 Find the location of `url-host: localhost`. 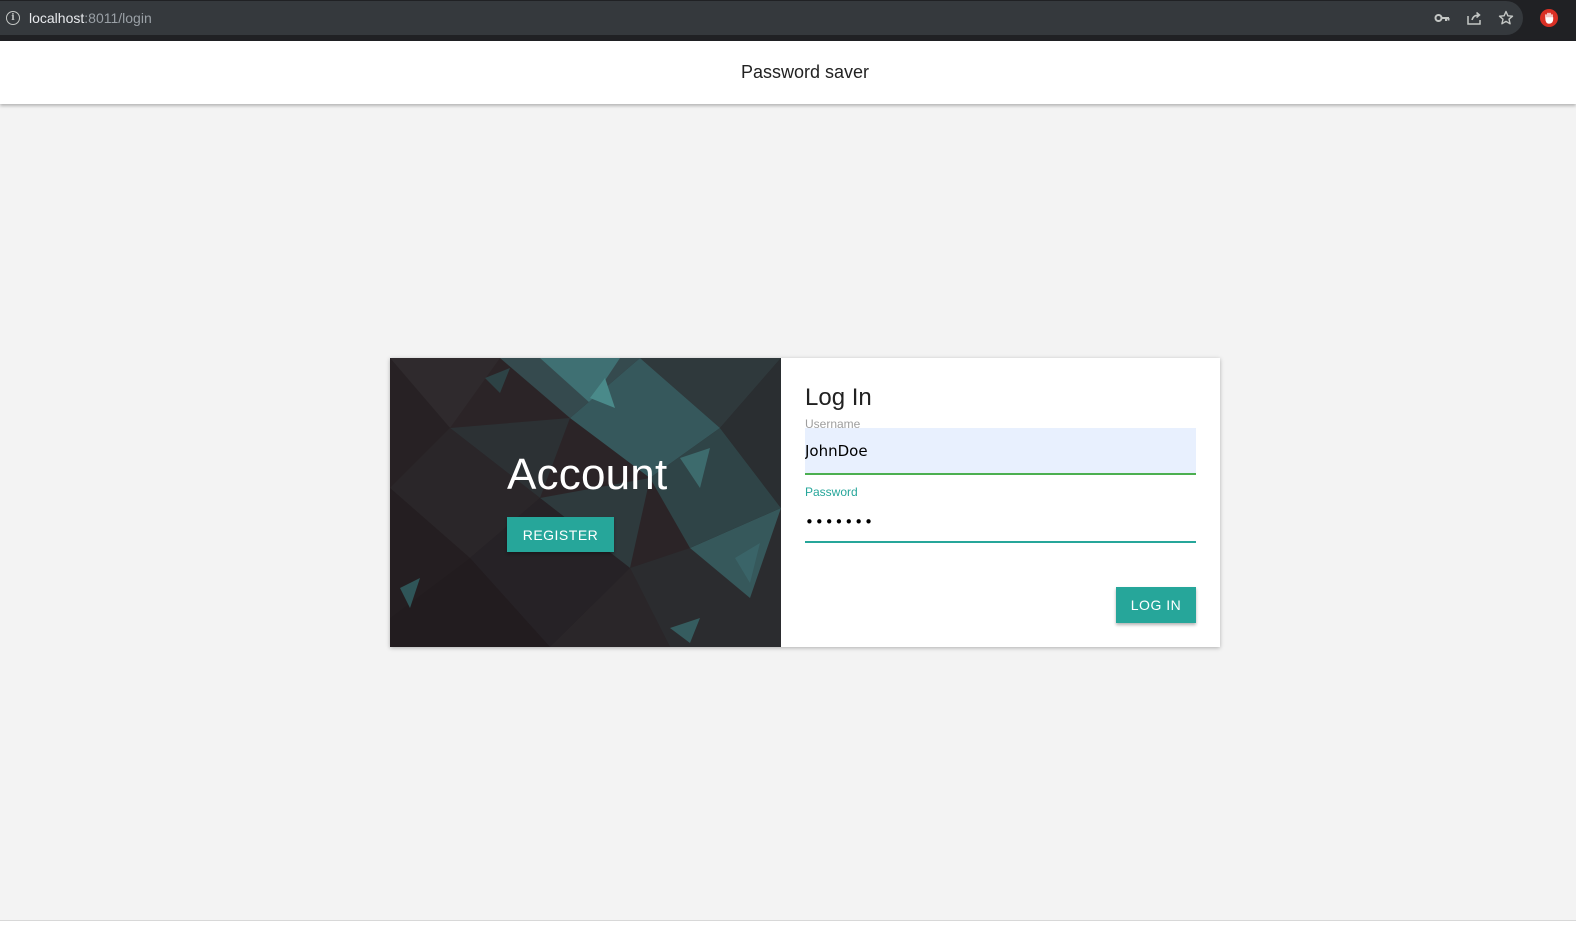

url-host: localhost is located at coordinates (57, 18).